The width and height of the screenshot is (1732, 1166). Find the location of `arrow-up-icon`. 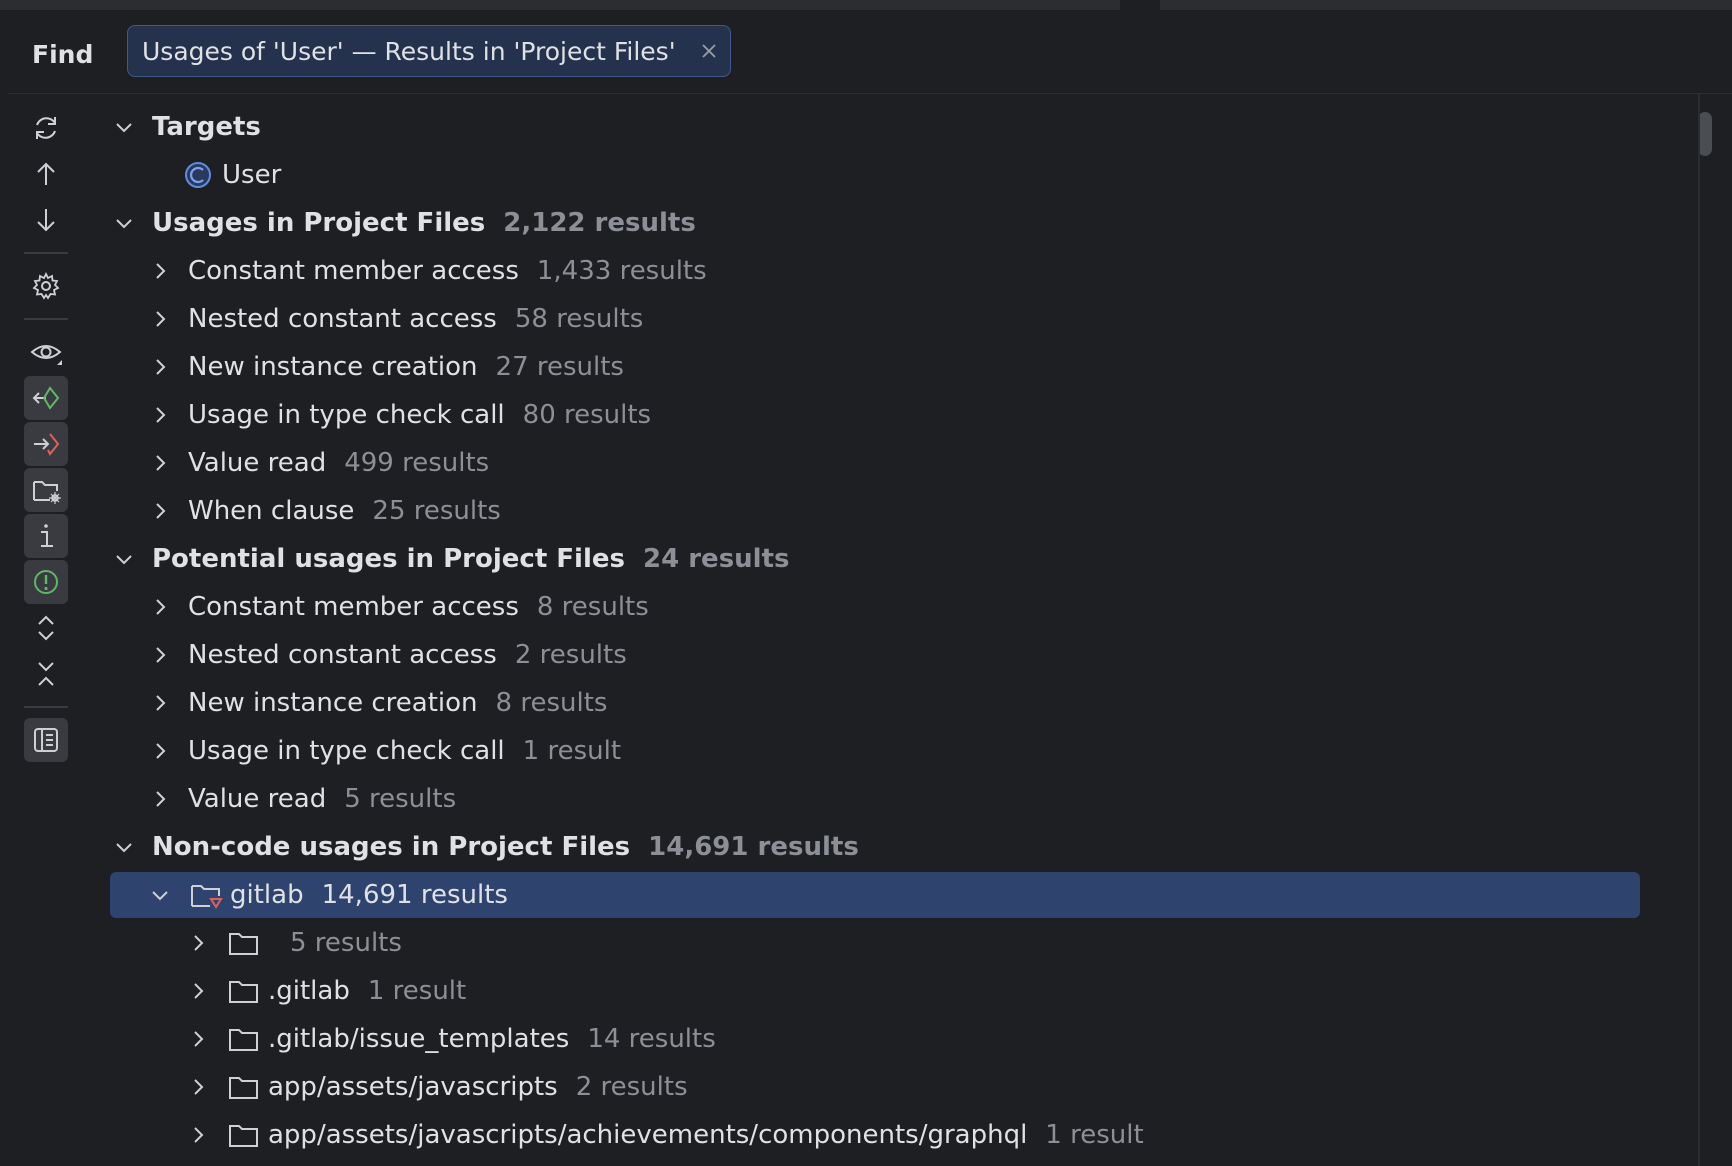

arrow-up-icon is located at coordinates (46, 173).